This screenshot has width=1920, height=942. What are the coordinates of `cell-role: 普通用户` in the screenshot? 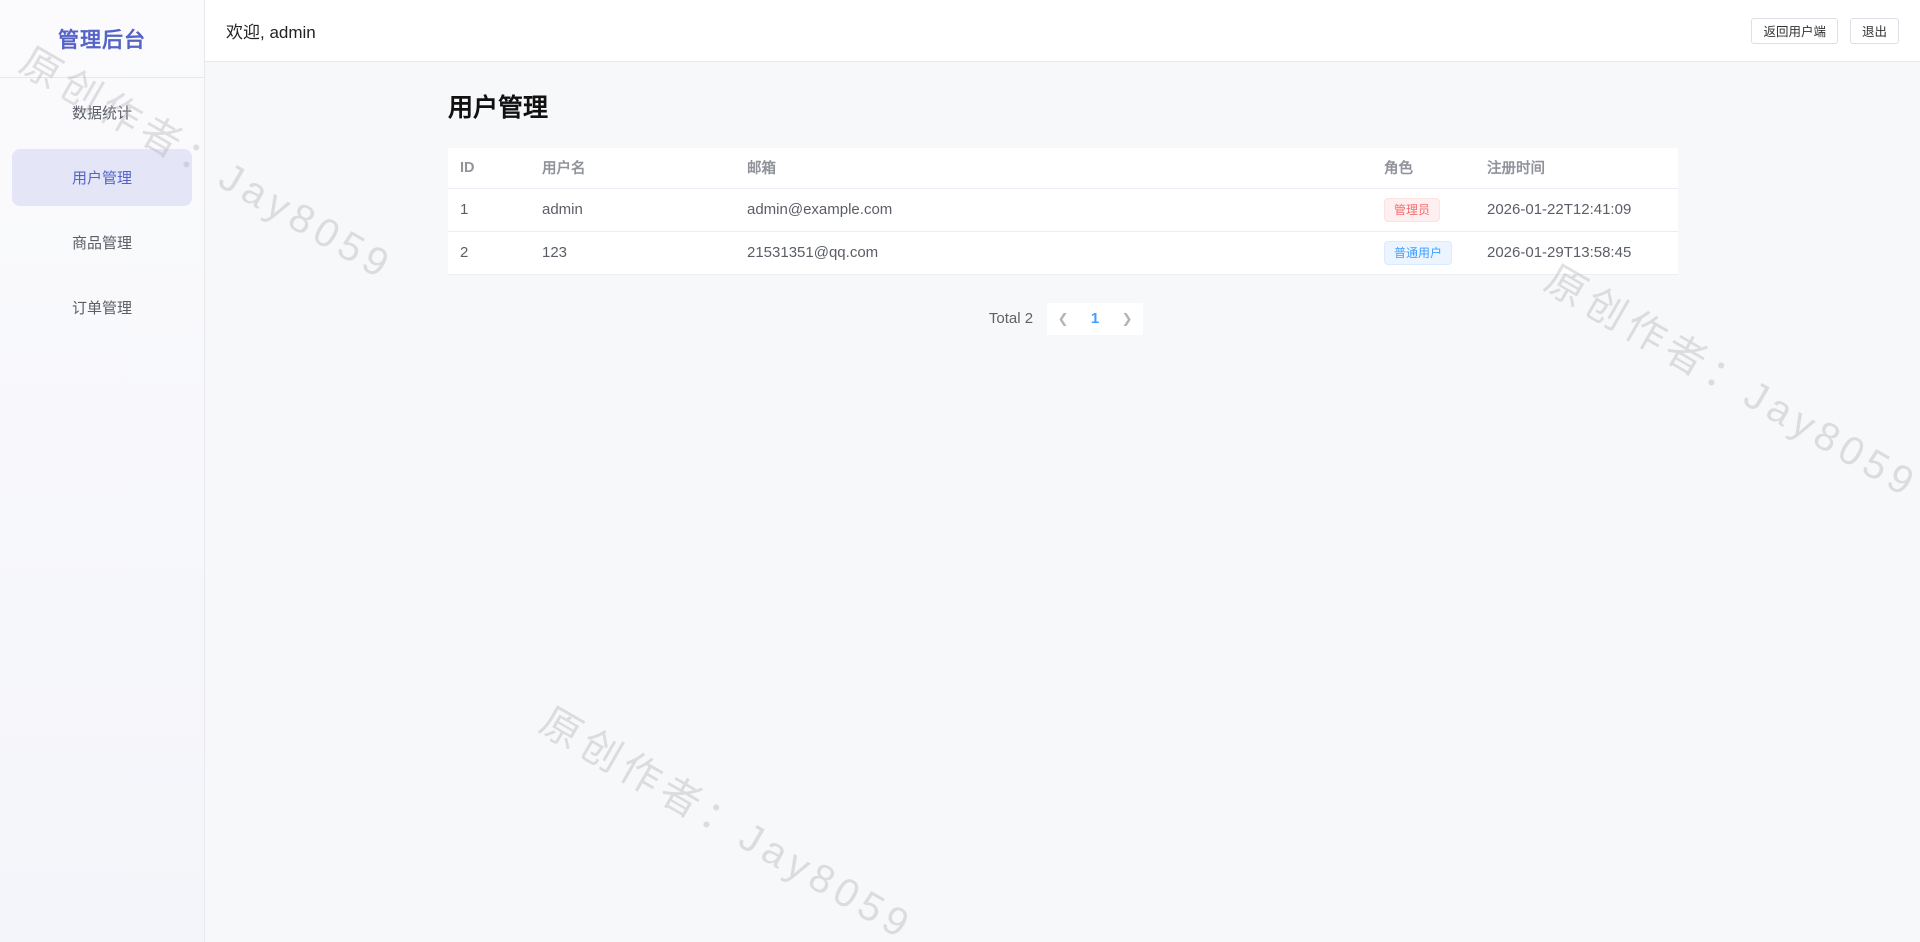 It's located at (1423, 253).